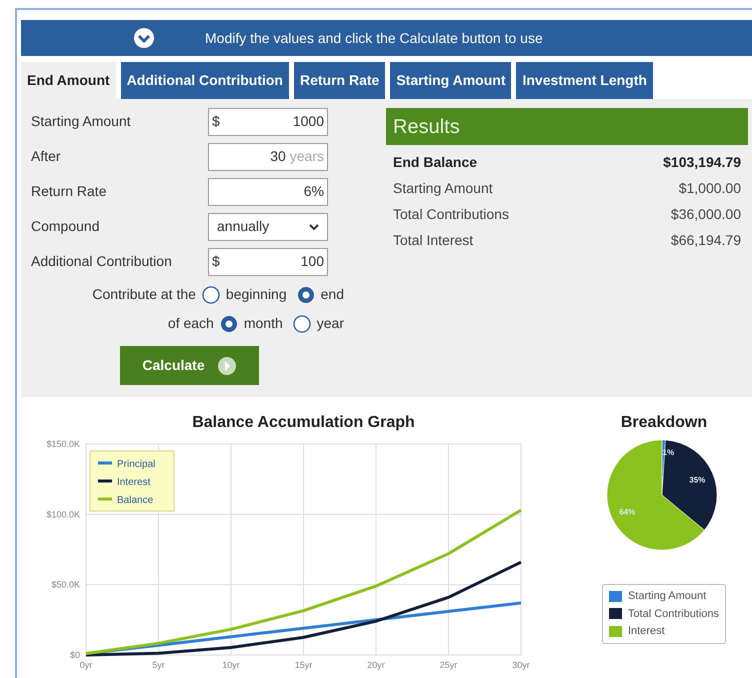 The height and width of the screenshot is (678, 752). What do you see at coordinates (256, 294) in the screenshot?
I see `radio-label: beginning` at bounding box center [256, 294].